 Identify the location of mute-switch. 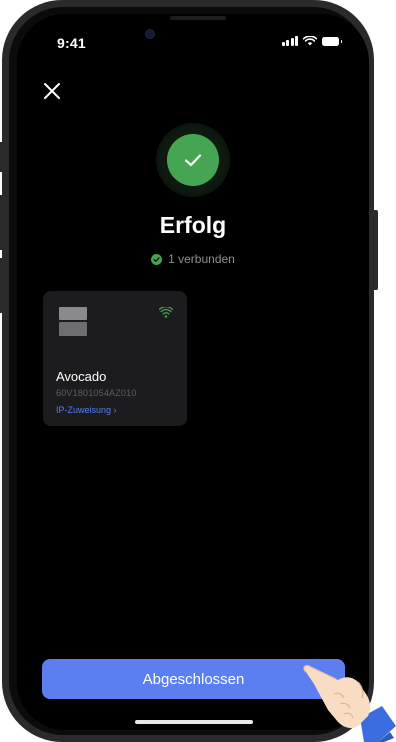
(1, 157).